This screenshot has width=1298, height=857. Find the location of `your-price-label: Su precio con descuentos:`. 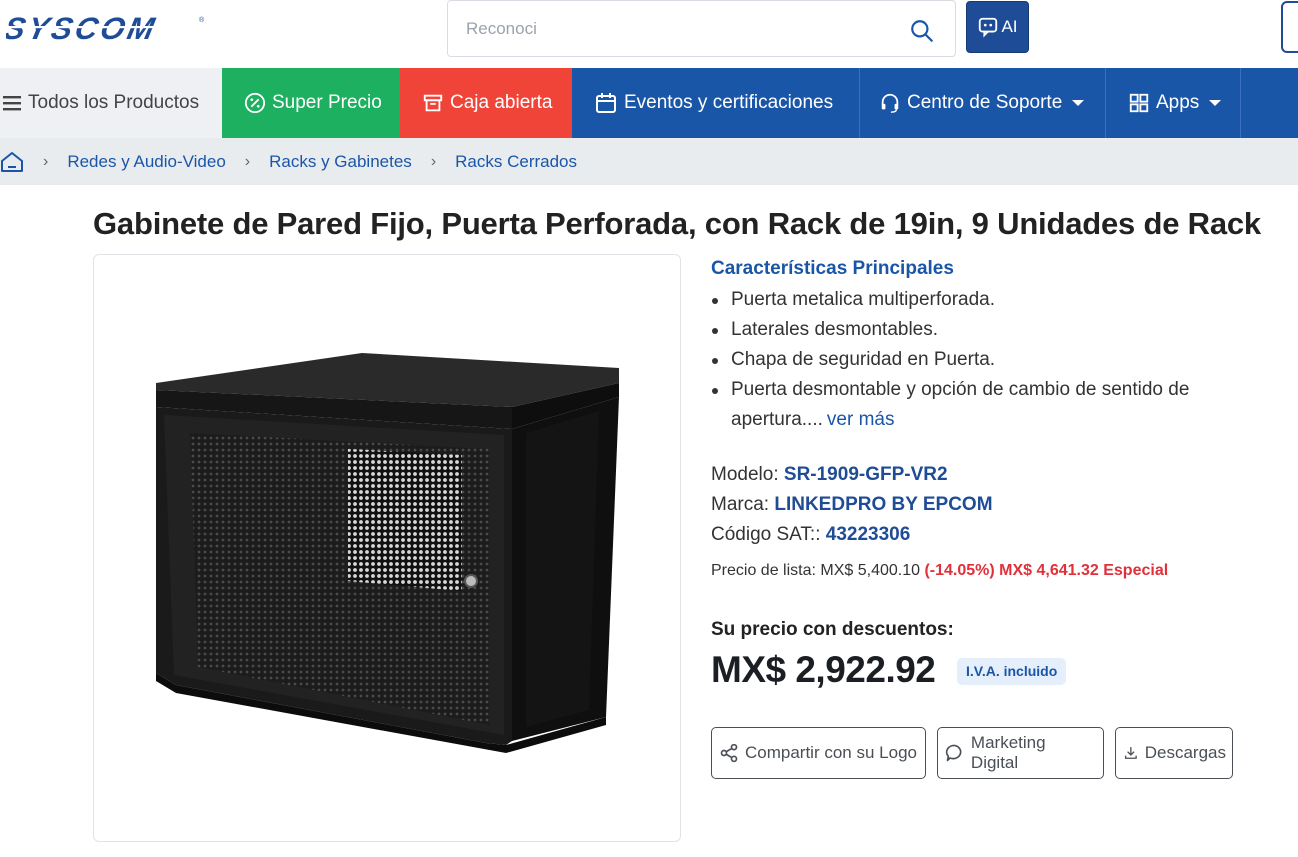

your-price-label: Su precio con descuentos: is located at coordinates (832, 629).